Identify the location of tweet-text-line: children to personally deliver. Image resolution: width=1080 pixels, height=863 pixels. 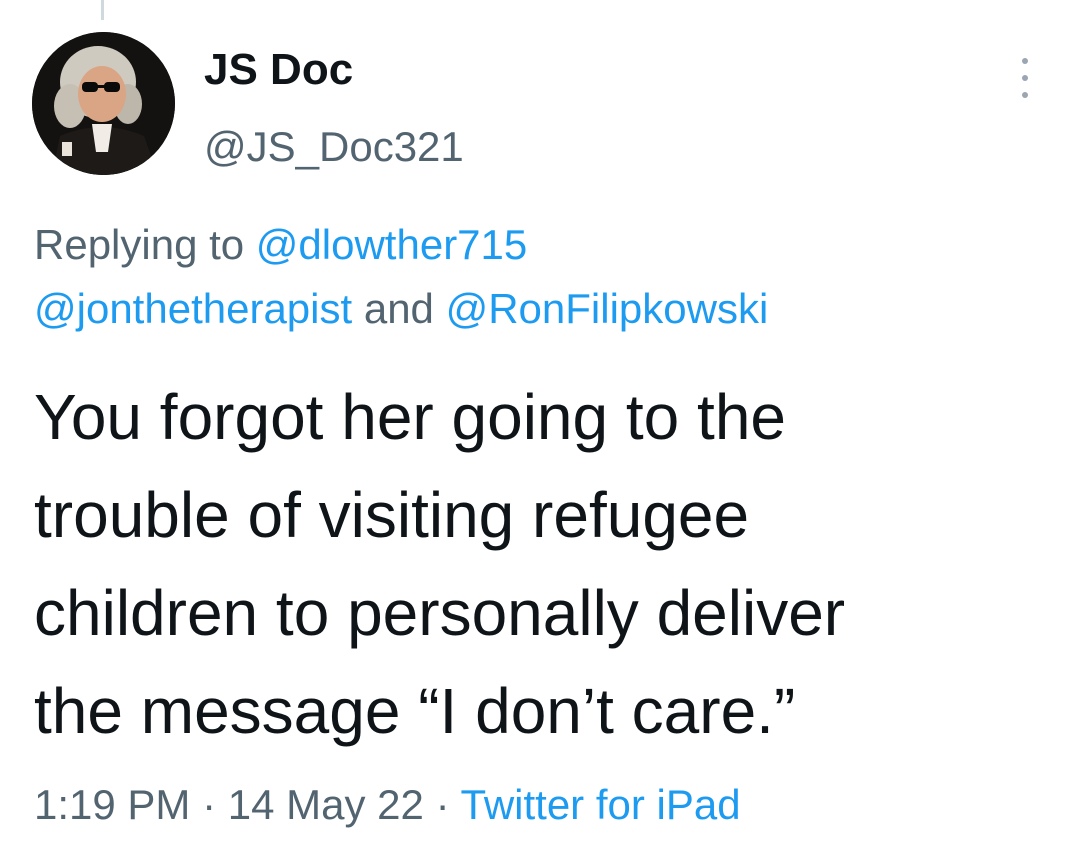
(440, 613).